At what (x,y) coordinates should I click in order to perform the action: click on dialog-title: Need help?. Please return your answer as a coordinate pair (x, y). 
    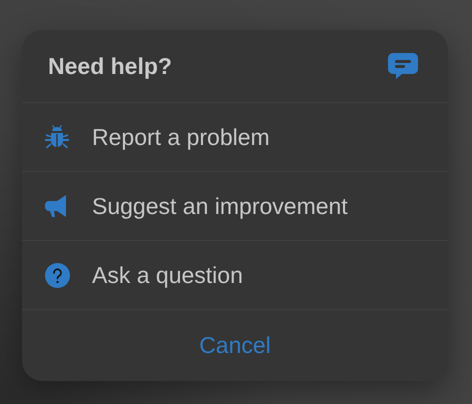
    Looking at the image, I should click on (110, 66).